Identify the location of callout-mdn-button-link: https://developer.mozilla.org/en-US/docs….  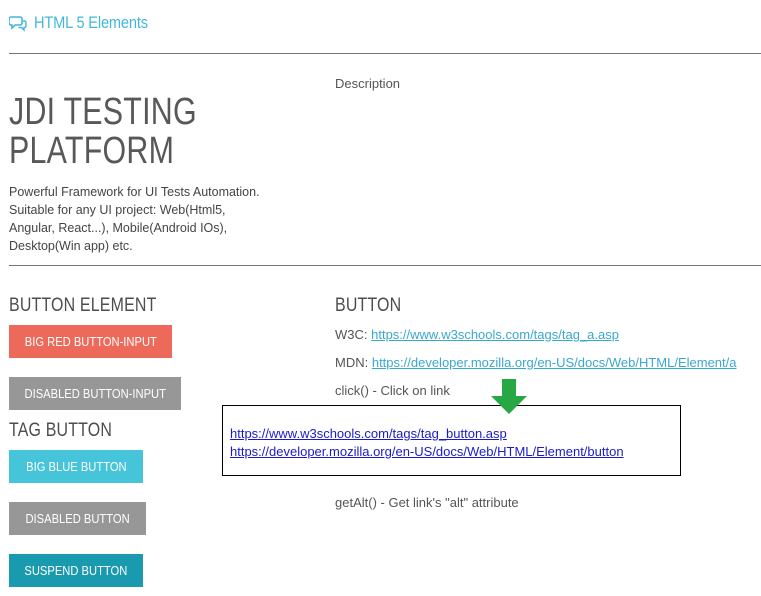
(427, 451).